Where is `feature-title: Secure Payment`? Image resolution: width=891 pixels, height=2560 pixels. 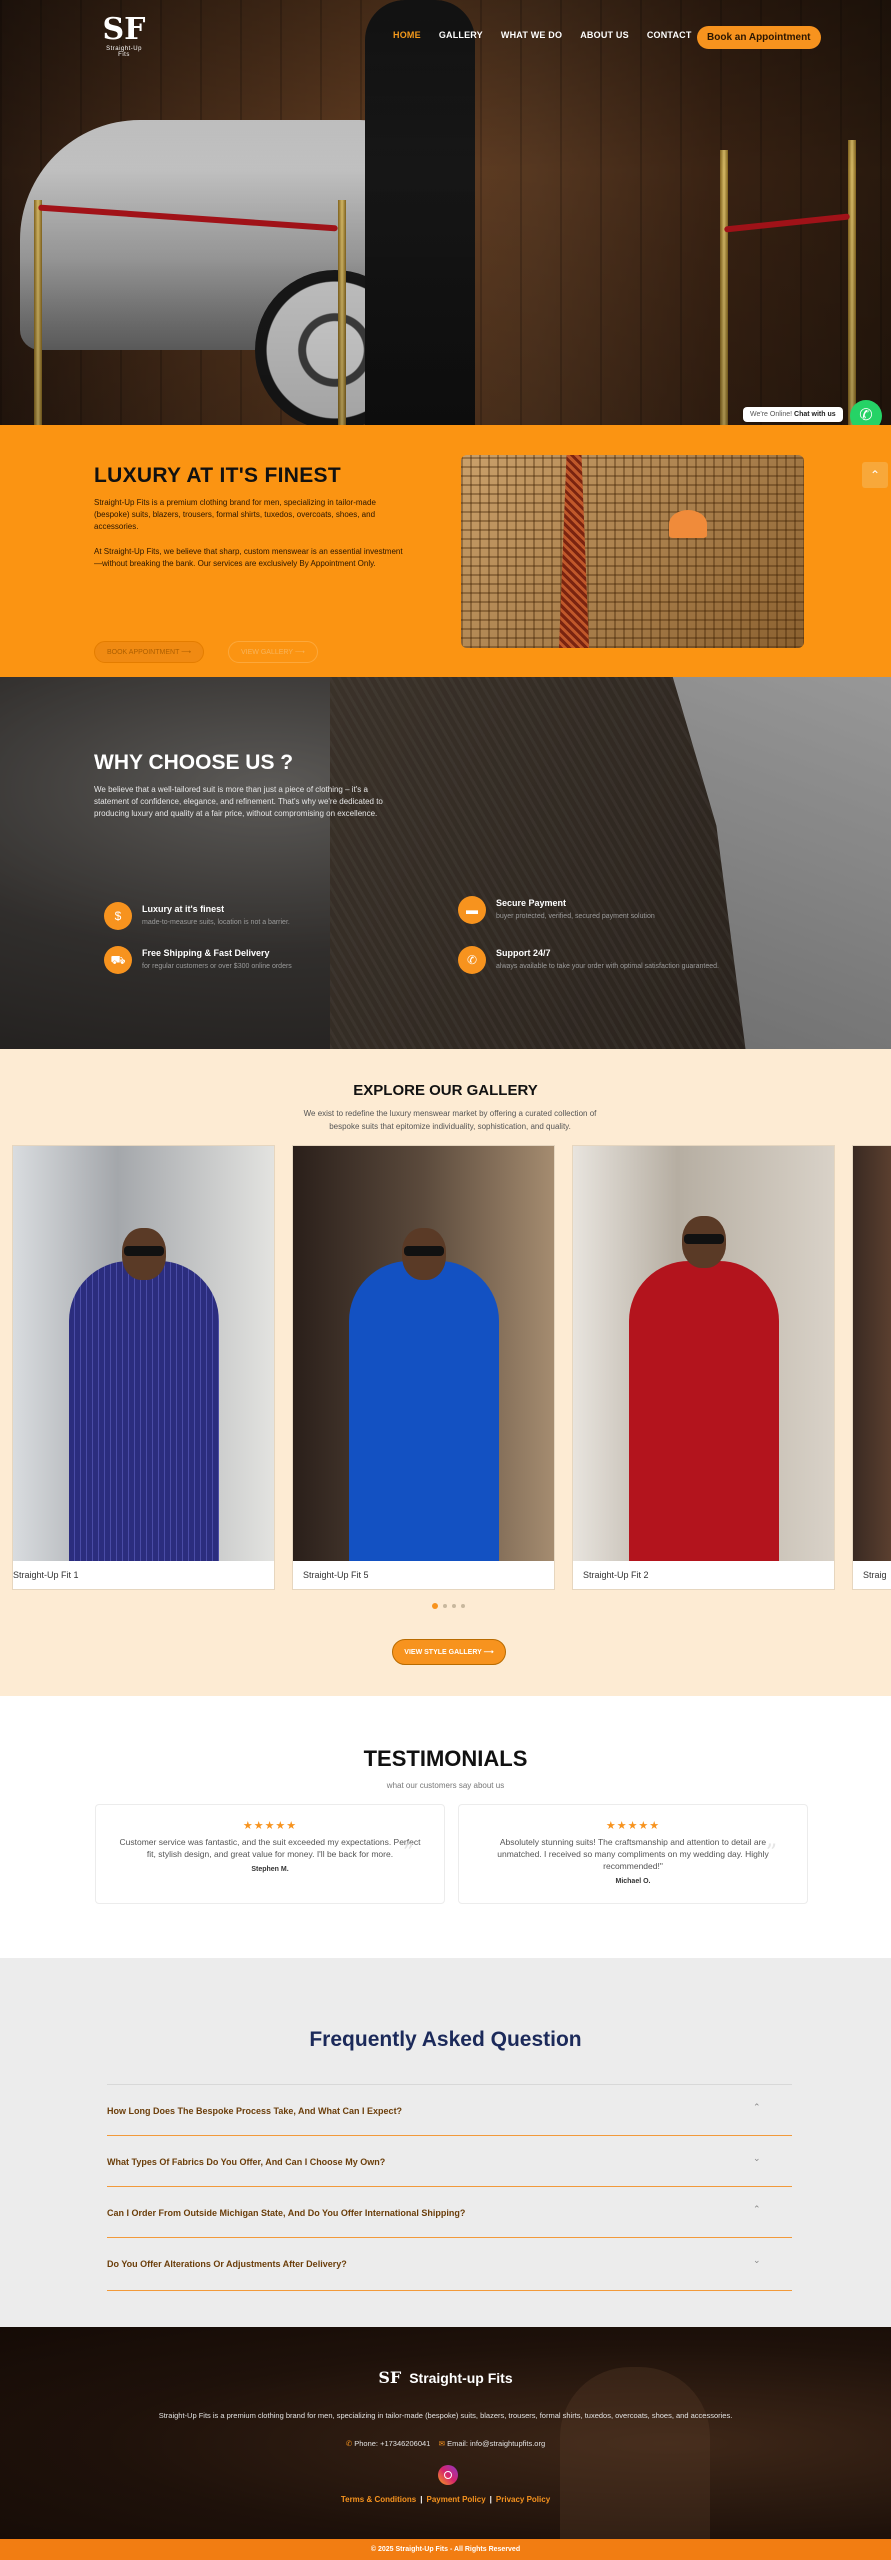 feature-title: Secure Payment is located at coordinates (531, 903).